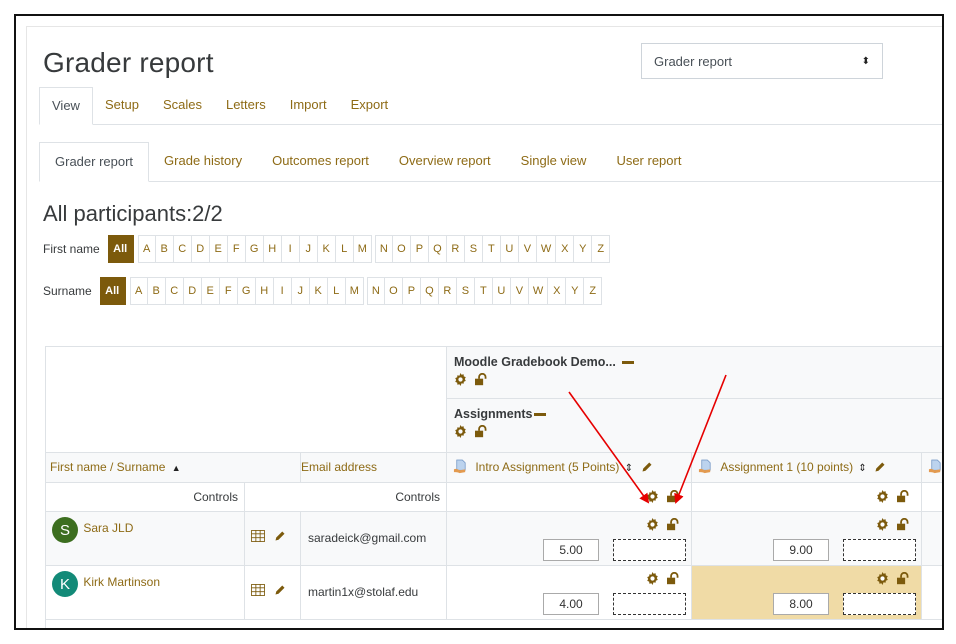  I want to click on first-name-initial-o: O, so click(401, 249).